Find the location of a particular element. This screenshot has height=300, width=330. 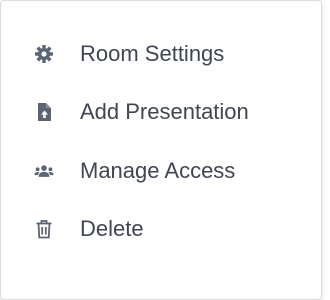

menu-item-label: Room Settings is located at coordinates (152, 53).